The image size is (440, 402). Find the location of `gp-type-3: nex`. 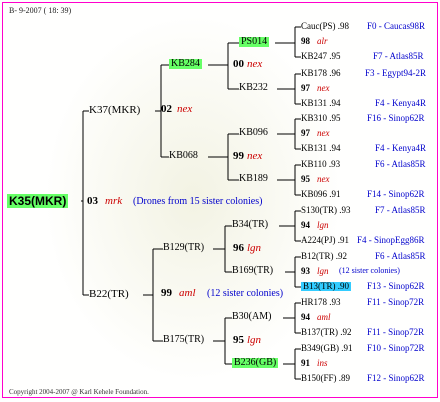

gp-type-3: nex is located at coordinates (323, 133).